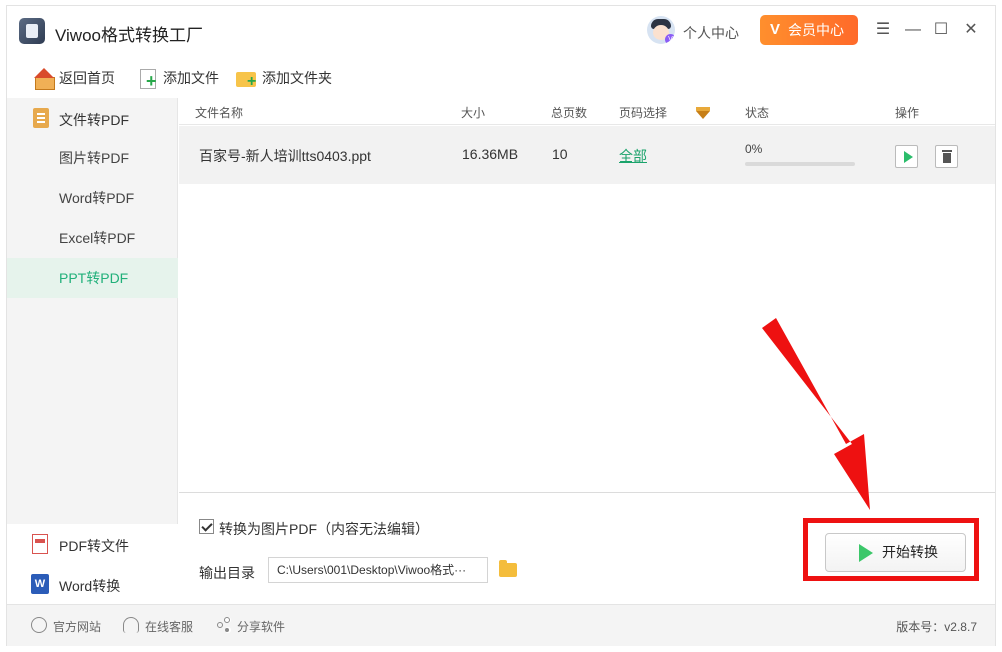  What do you see at coordinates (206, 526) in the screenshot?
I see `image-pdf-checkbox` at bounding box center [206, 526].